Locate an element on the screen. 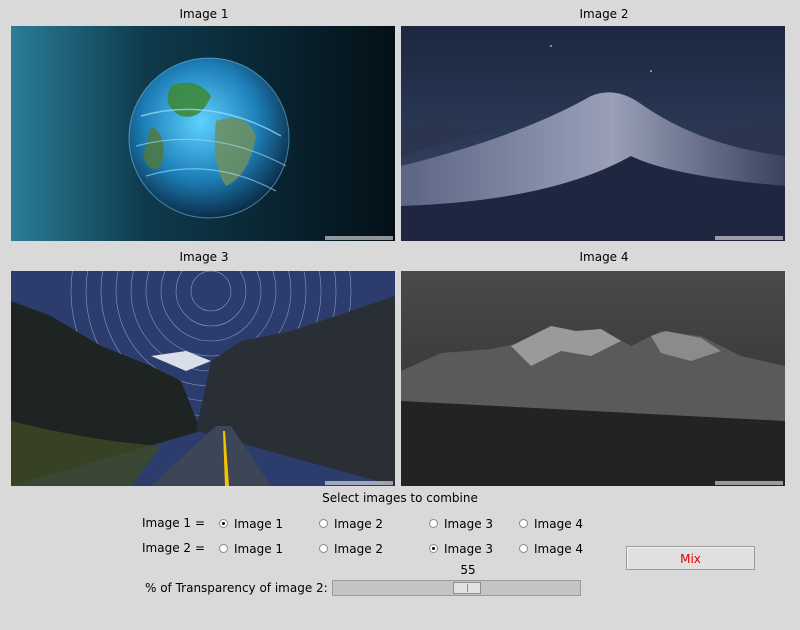 The width and height of the screenshot is (800, 630). image-4-title: Image 4 is located at coordinates (604, 257).